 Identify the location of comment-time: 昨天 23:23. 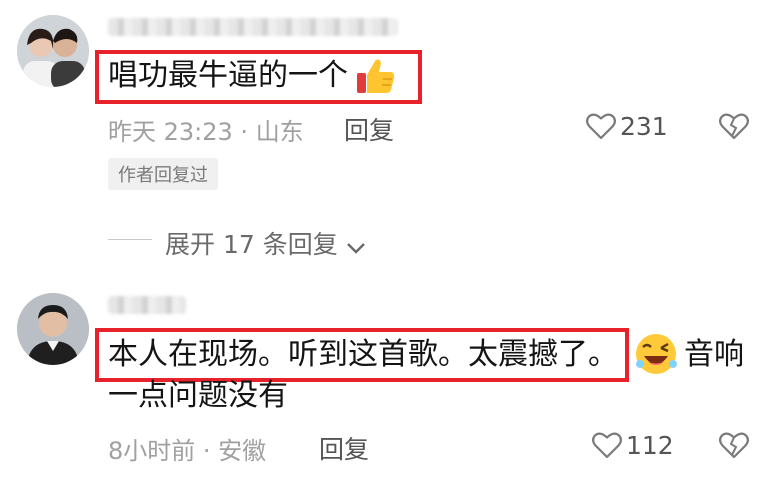
(170, 132).